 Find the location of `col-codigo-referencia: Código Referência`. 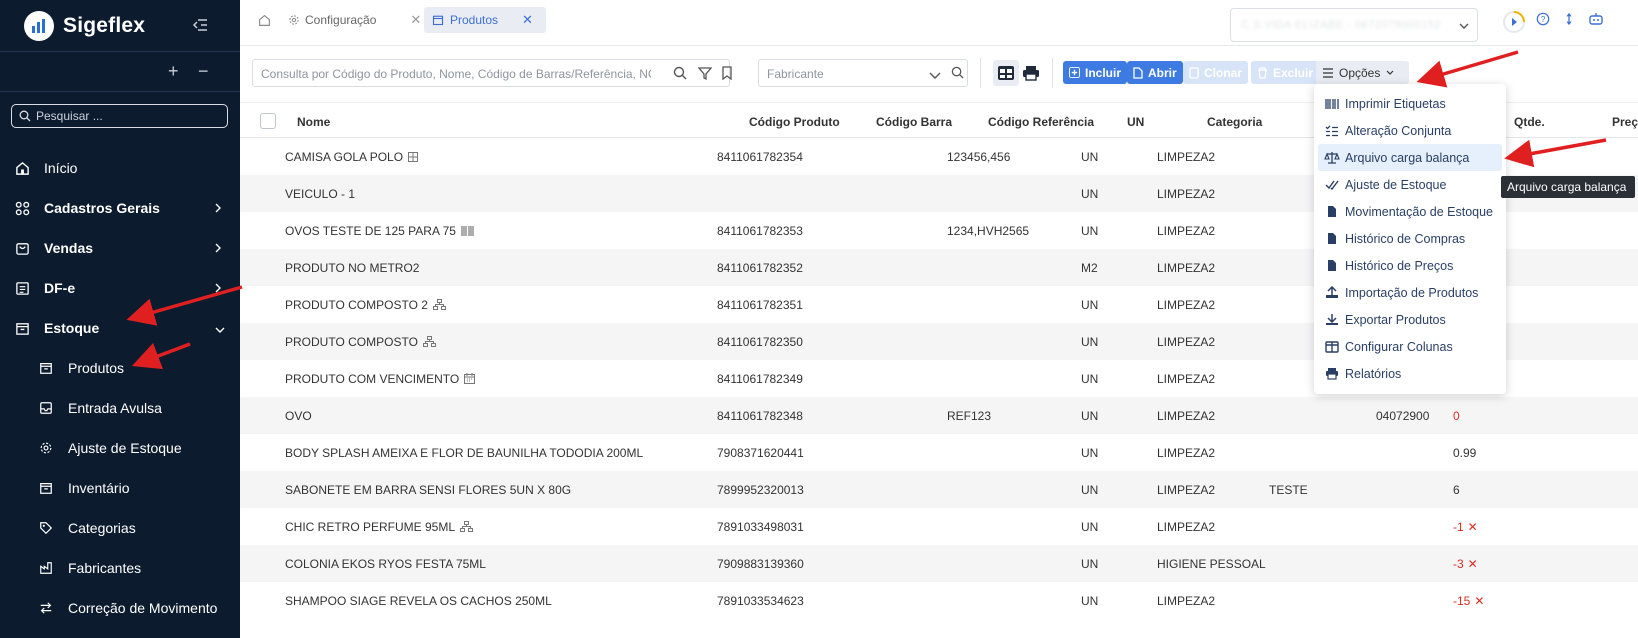

col-codigo-referencia: Código Referência is located at coordinates (1041, 122).